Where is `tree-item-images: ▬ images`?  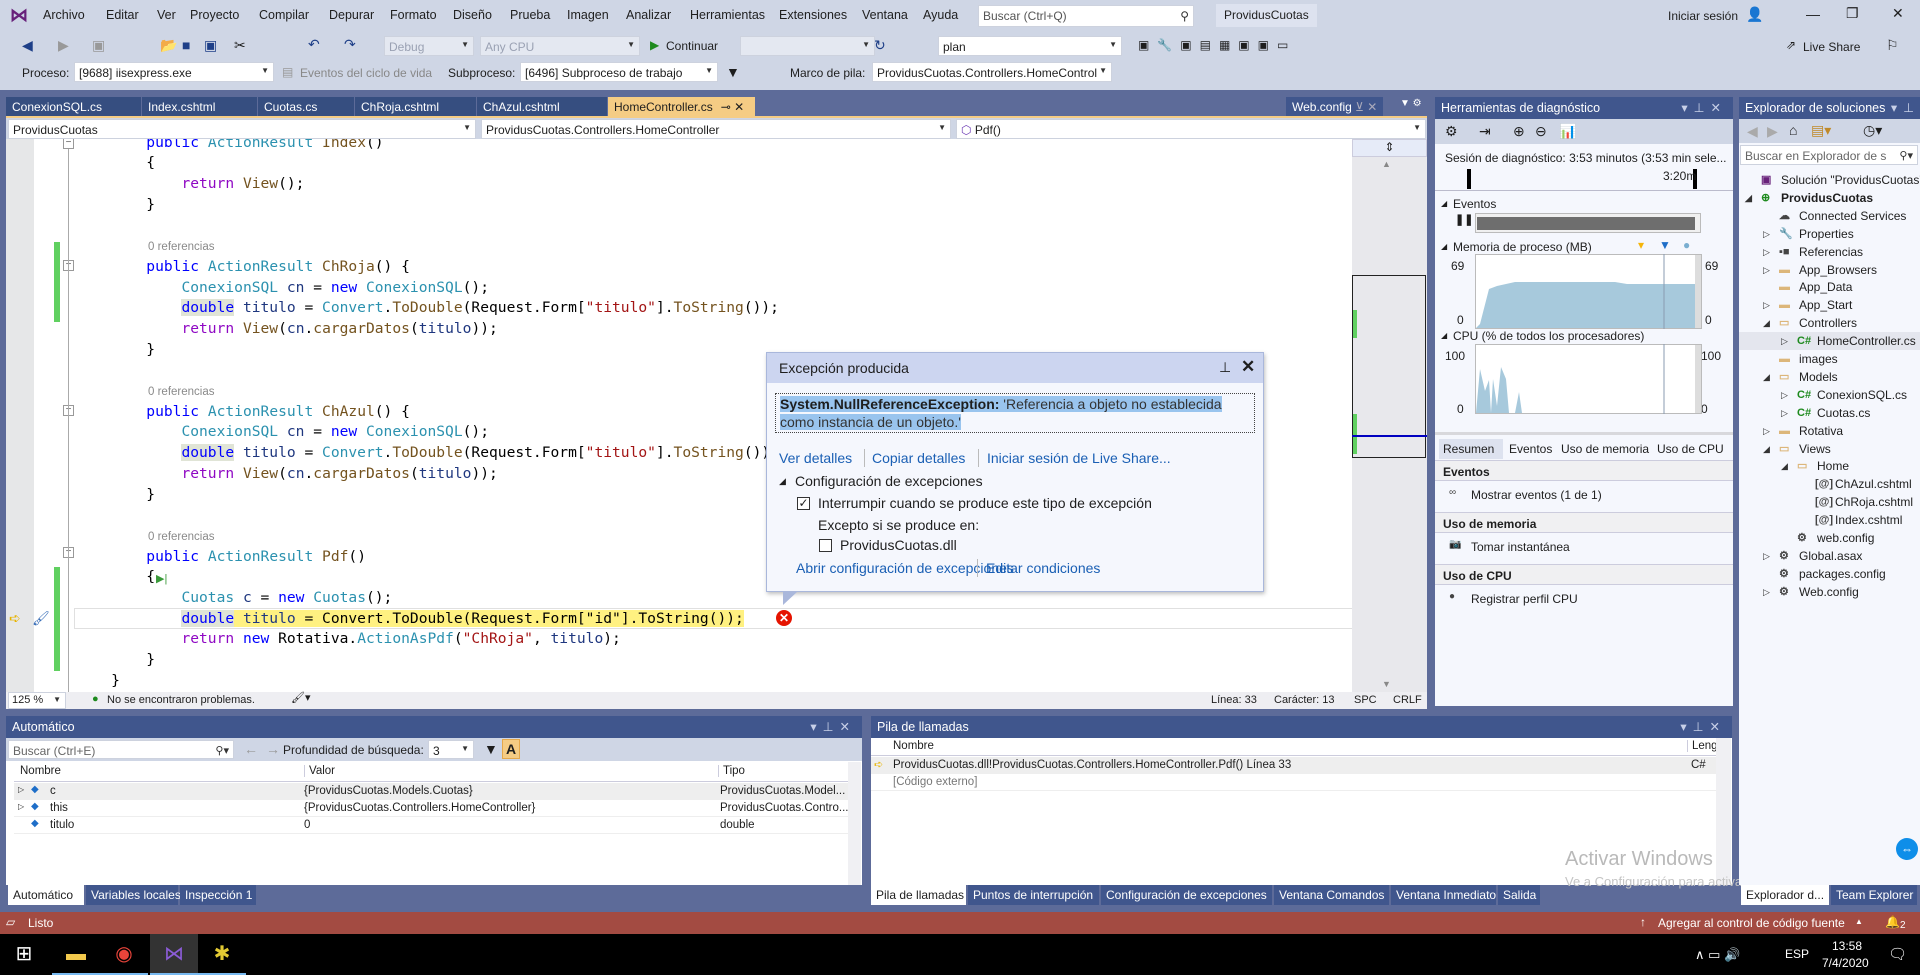
tree-item-images: ▬ images is located at coordinates (1829, 359).